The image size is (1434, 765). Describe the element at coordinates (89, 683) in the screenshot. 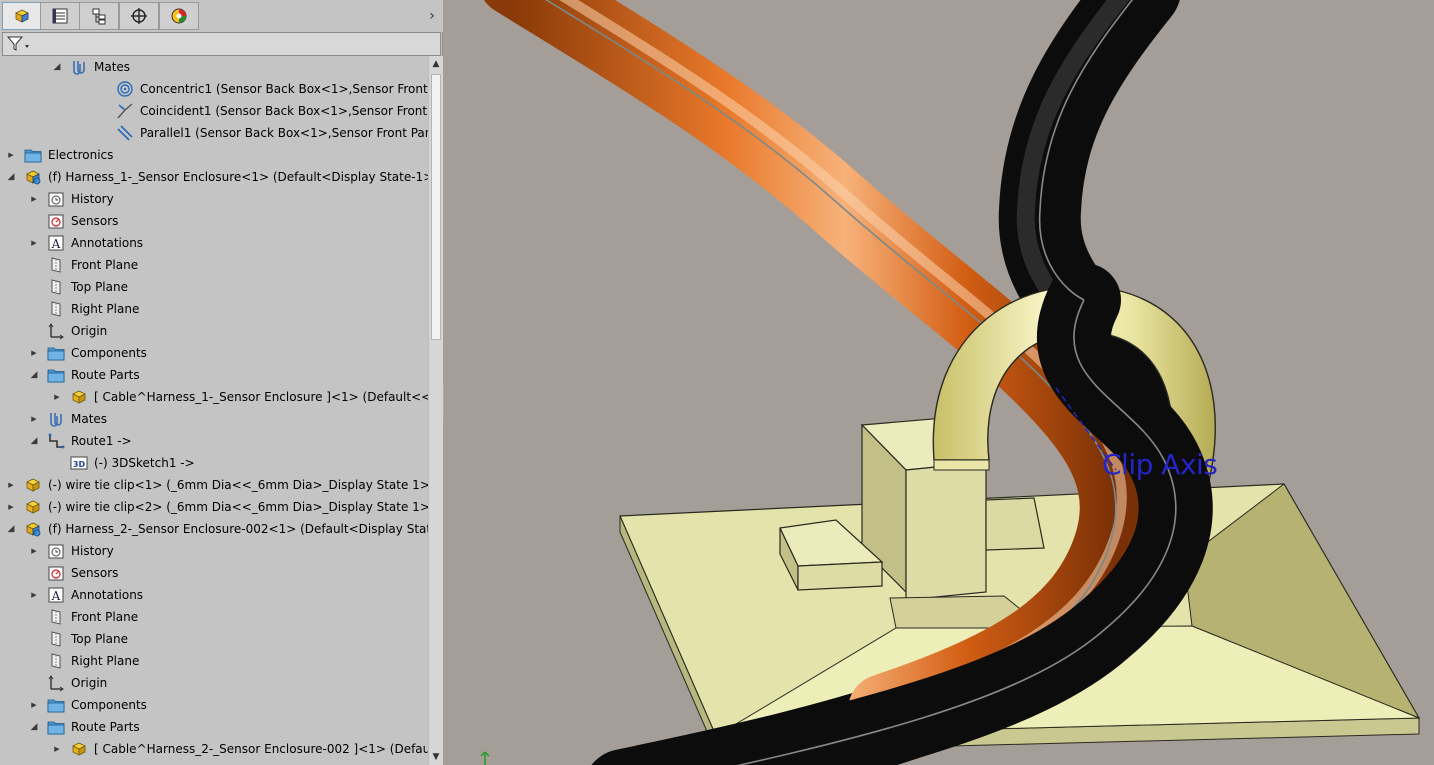

I see `tree-item-label: Origin` at that location.